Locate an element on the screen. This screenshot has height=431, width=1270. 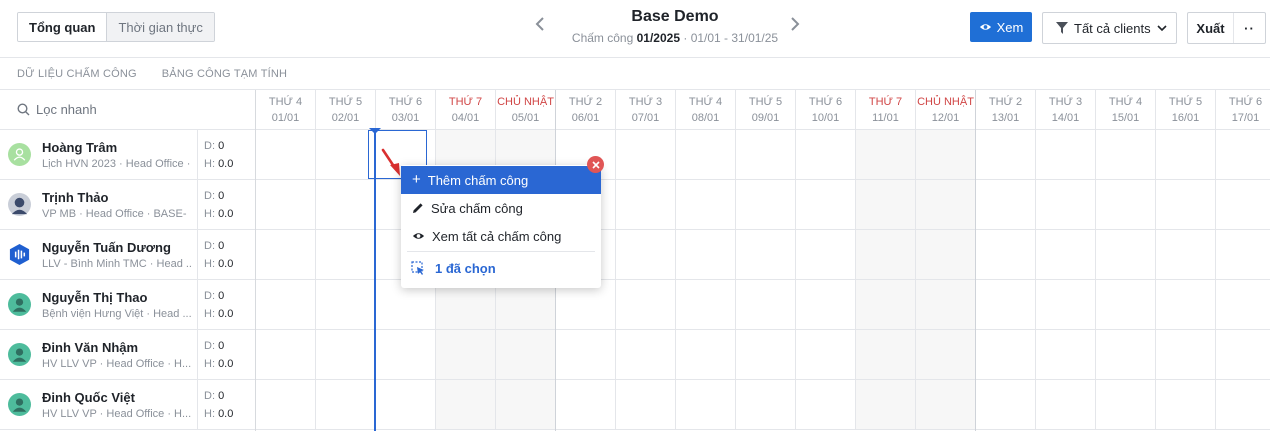
tab-overview: Tổng quan is located at coordinates (62, 27).